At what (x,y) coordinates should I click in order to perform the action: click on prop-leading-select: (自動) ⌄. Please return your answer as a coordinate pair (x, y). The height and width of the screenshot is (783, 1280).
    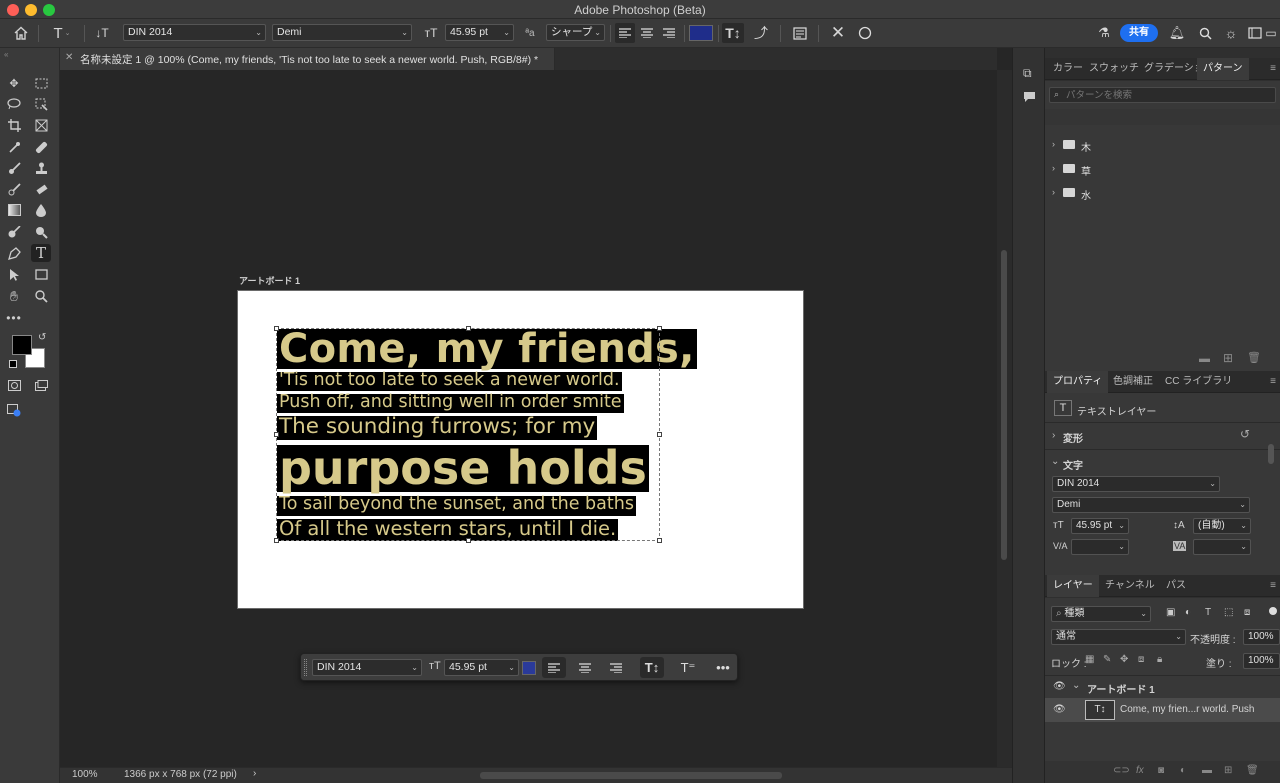
    Looking at the image, I should click on (1222, 526).